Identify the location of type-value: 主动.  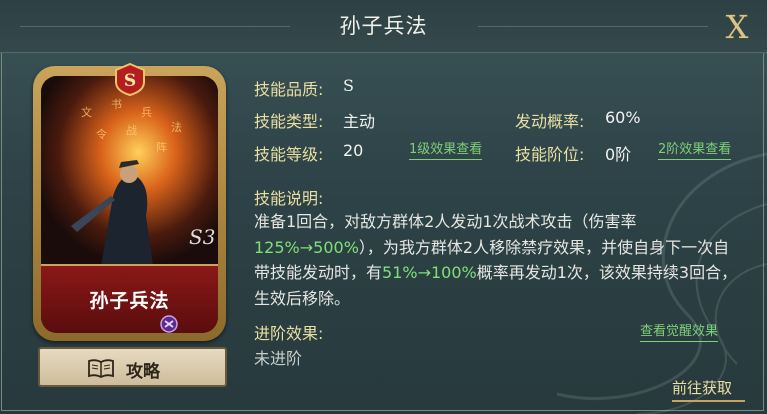
(359, 121).